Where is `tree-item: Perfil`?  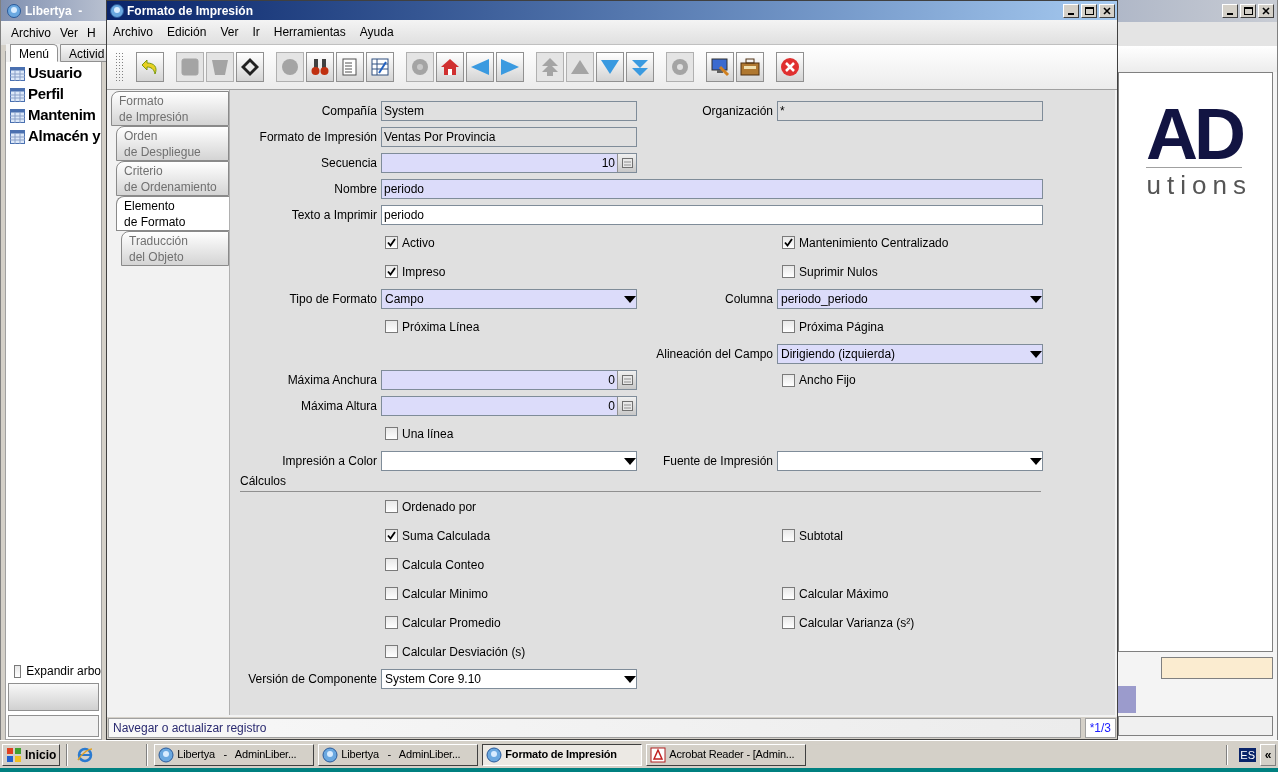
tree-item: Perfil is located at coordinates (46, 94).